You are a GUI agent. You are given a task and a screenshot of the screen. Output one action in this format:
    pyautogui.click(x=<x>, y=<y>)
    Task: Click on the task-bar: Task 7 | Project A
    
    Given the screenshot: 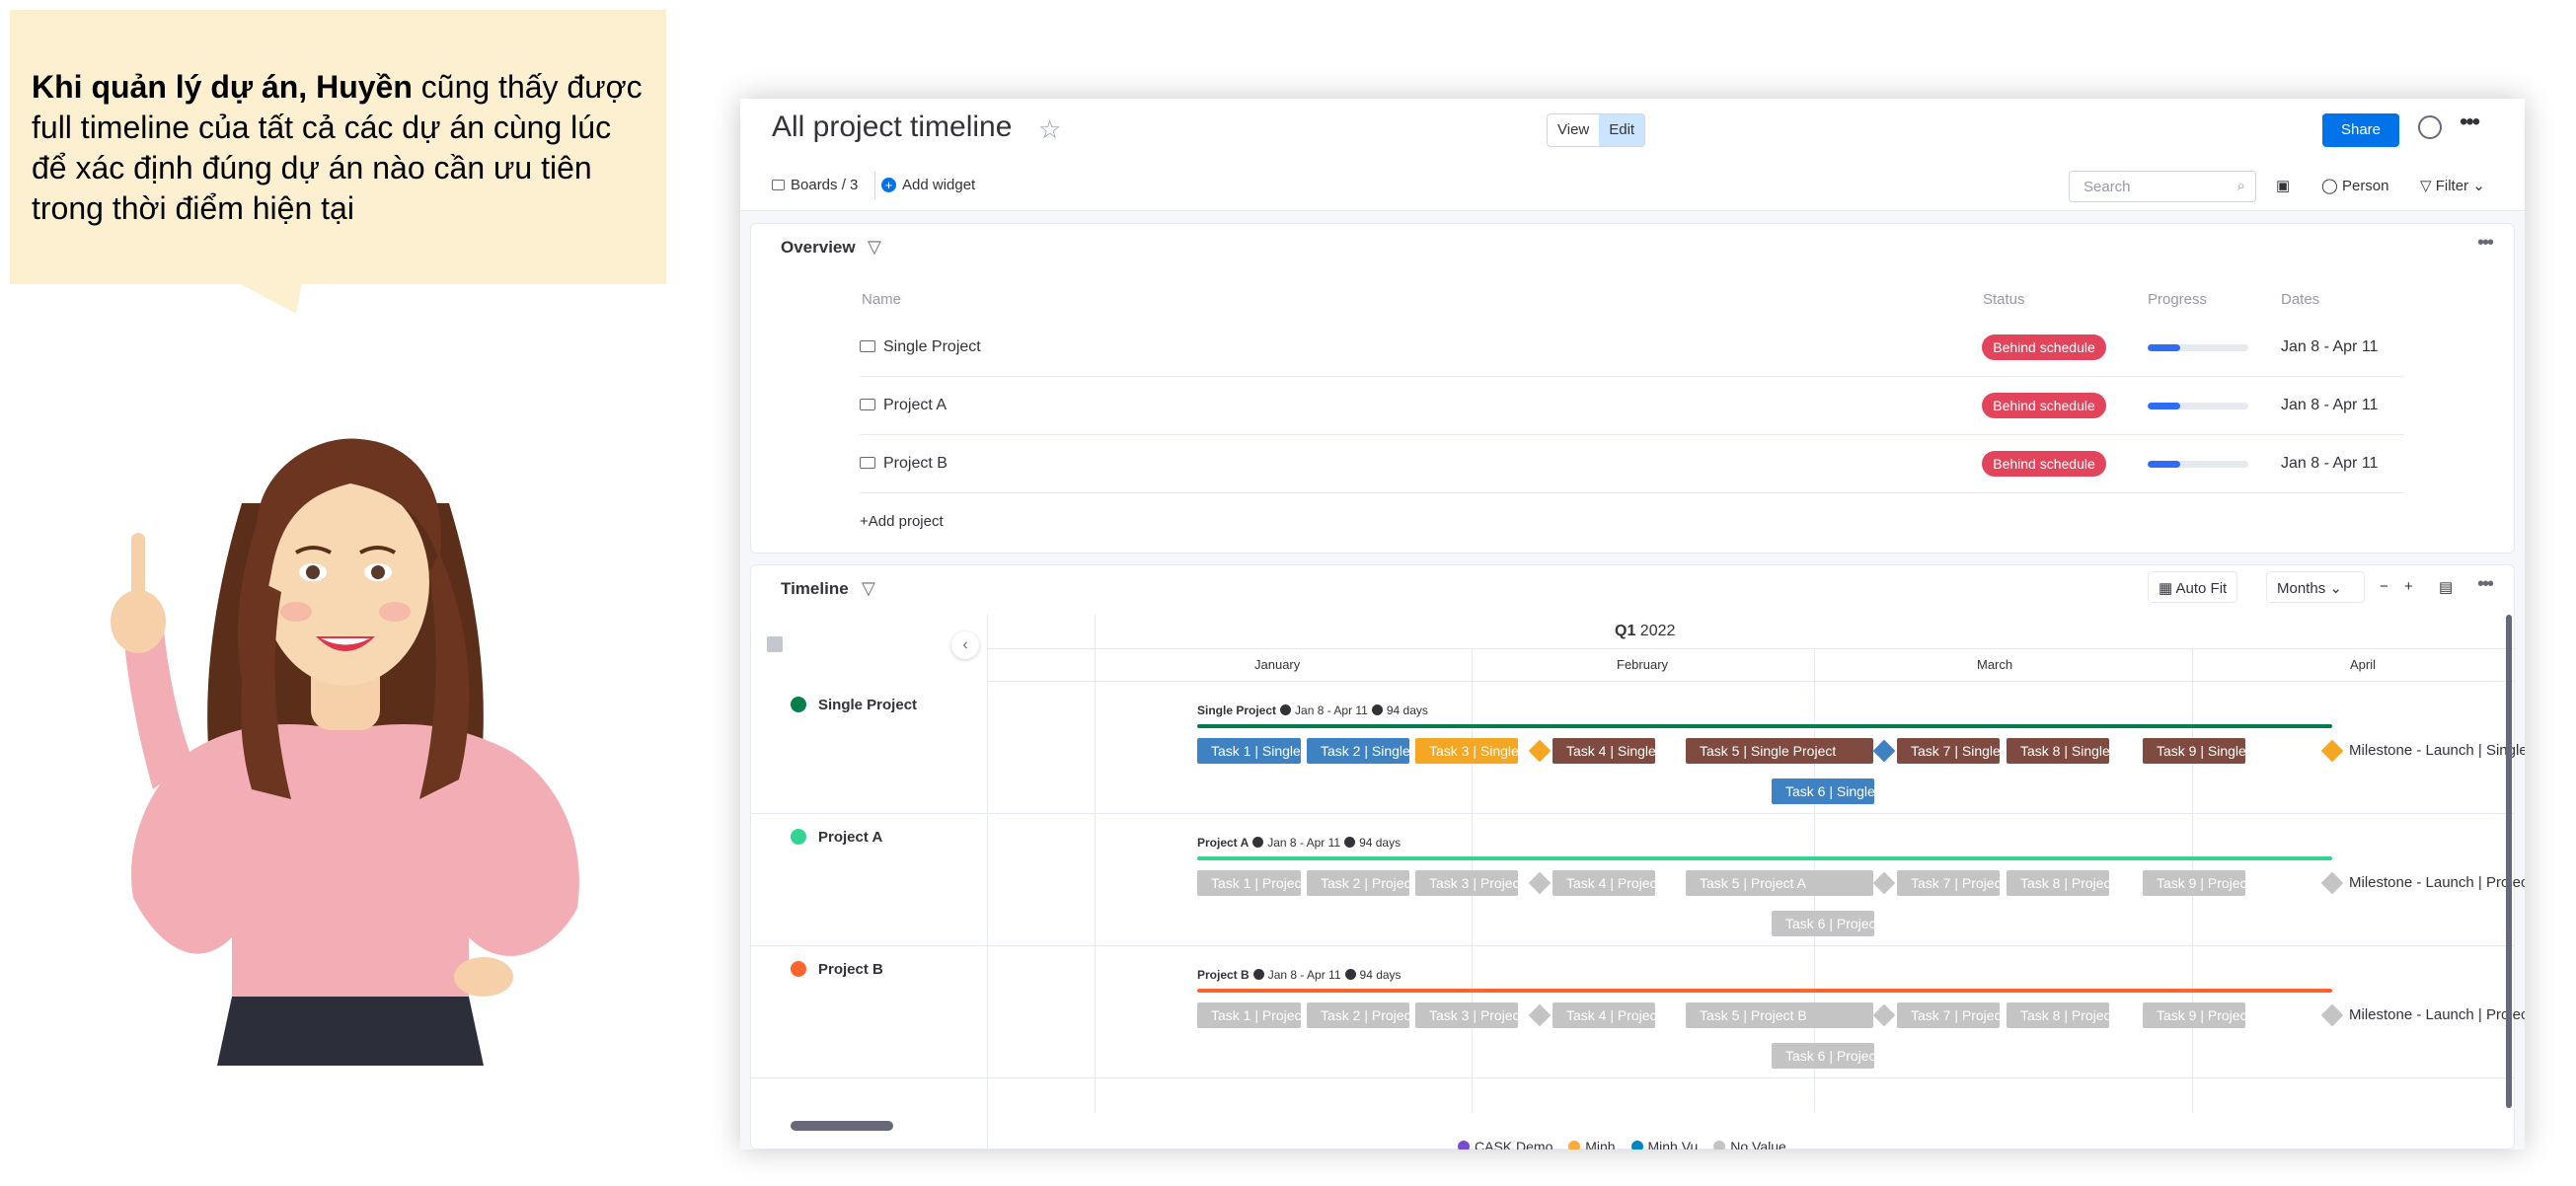 What is the action you would take?
    pyautogui.click(x=1949, y=883)
    